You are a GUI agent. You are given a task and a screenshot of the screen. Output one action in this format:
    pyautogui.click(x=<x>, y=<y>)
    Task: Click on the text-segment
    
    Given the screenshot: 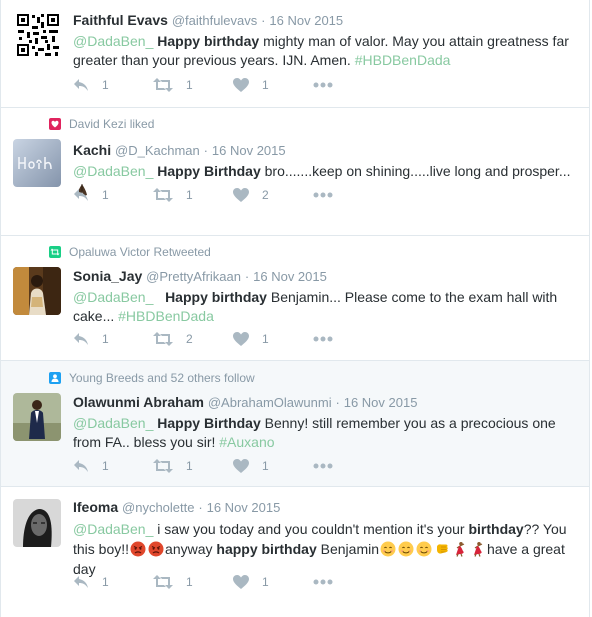 What is the action you would take?
    pyautogui.click(x=159, y=297)
    